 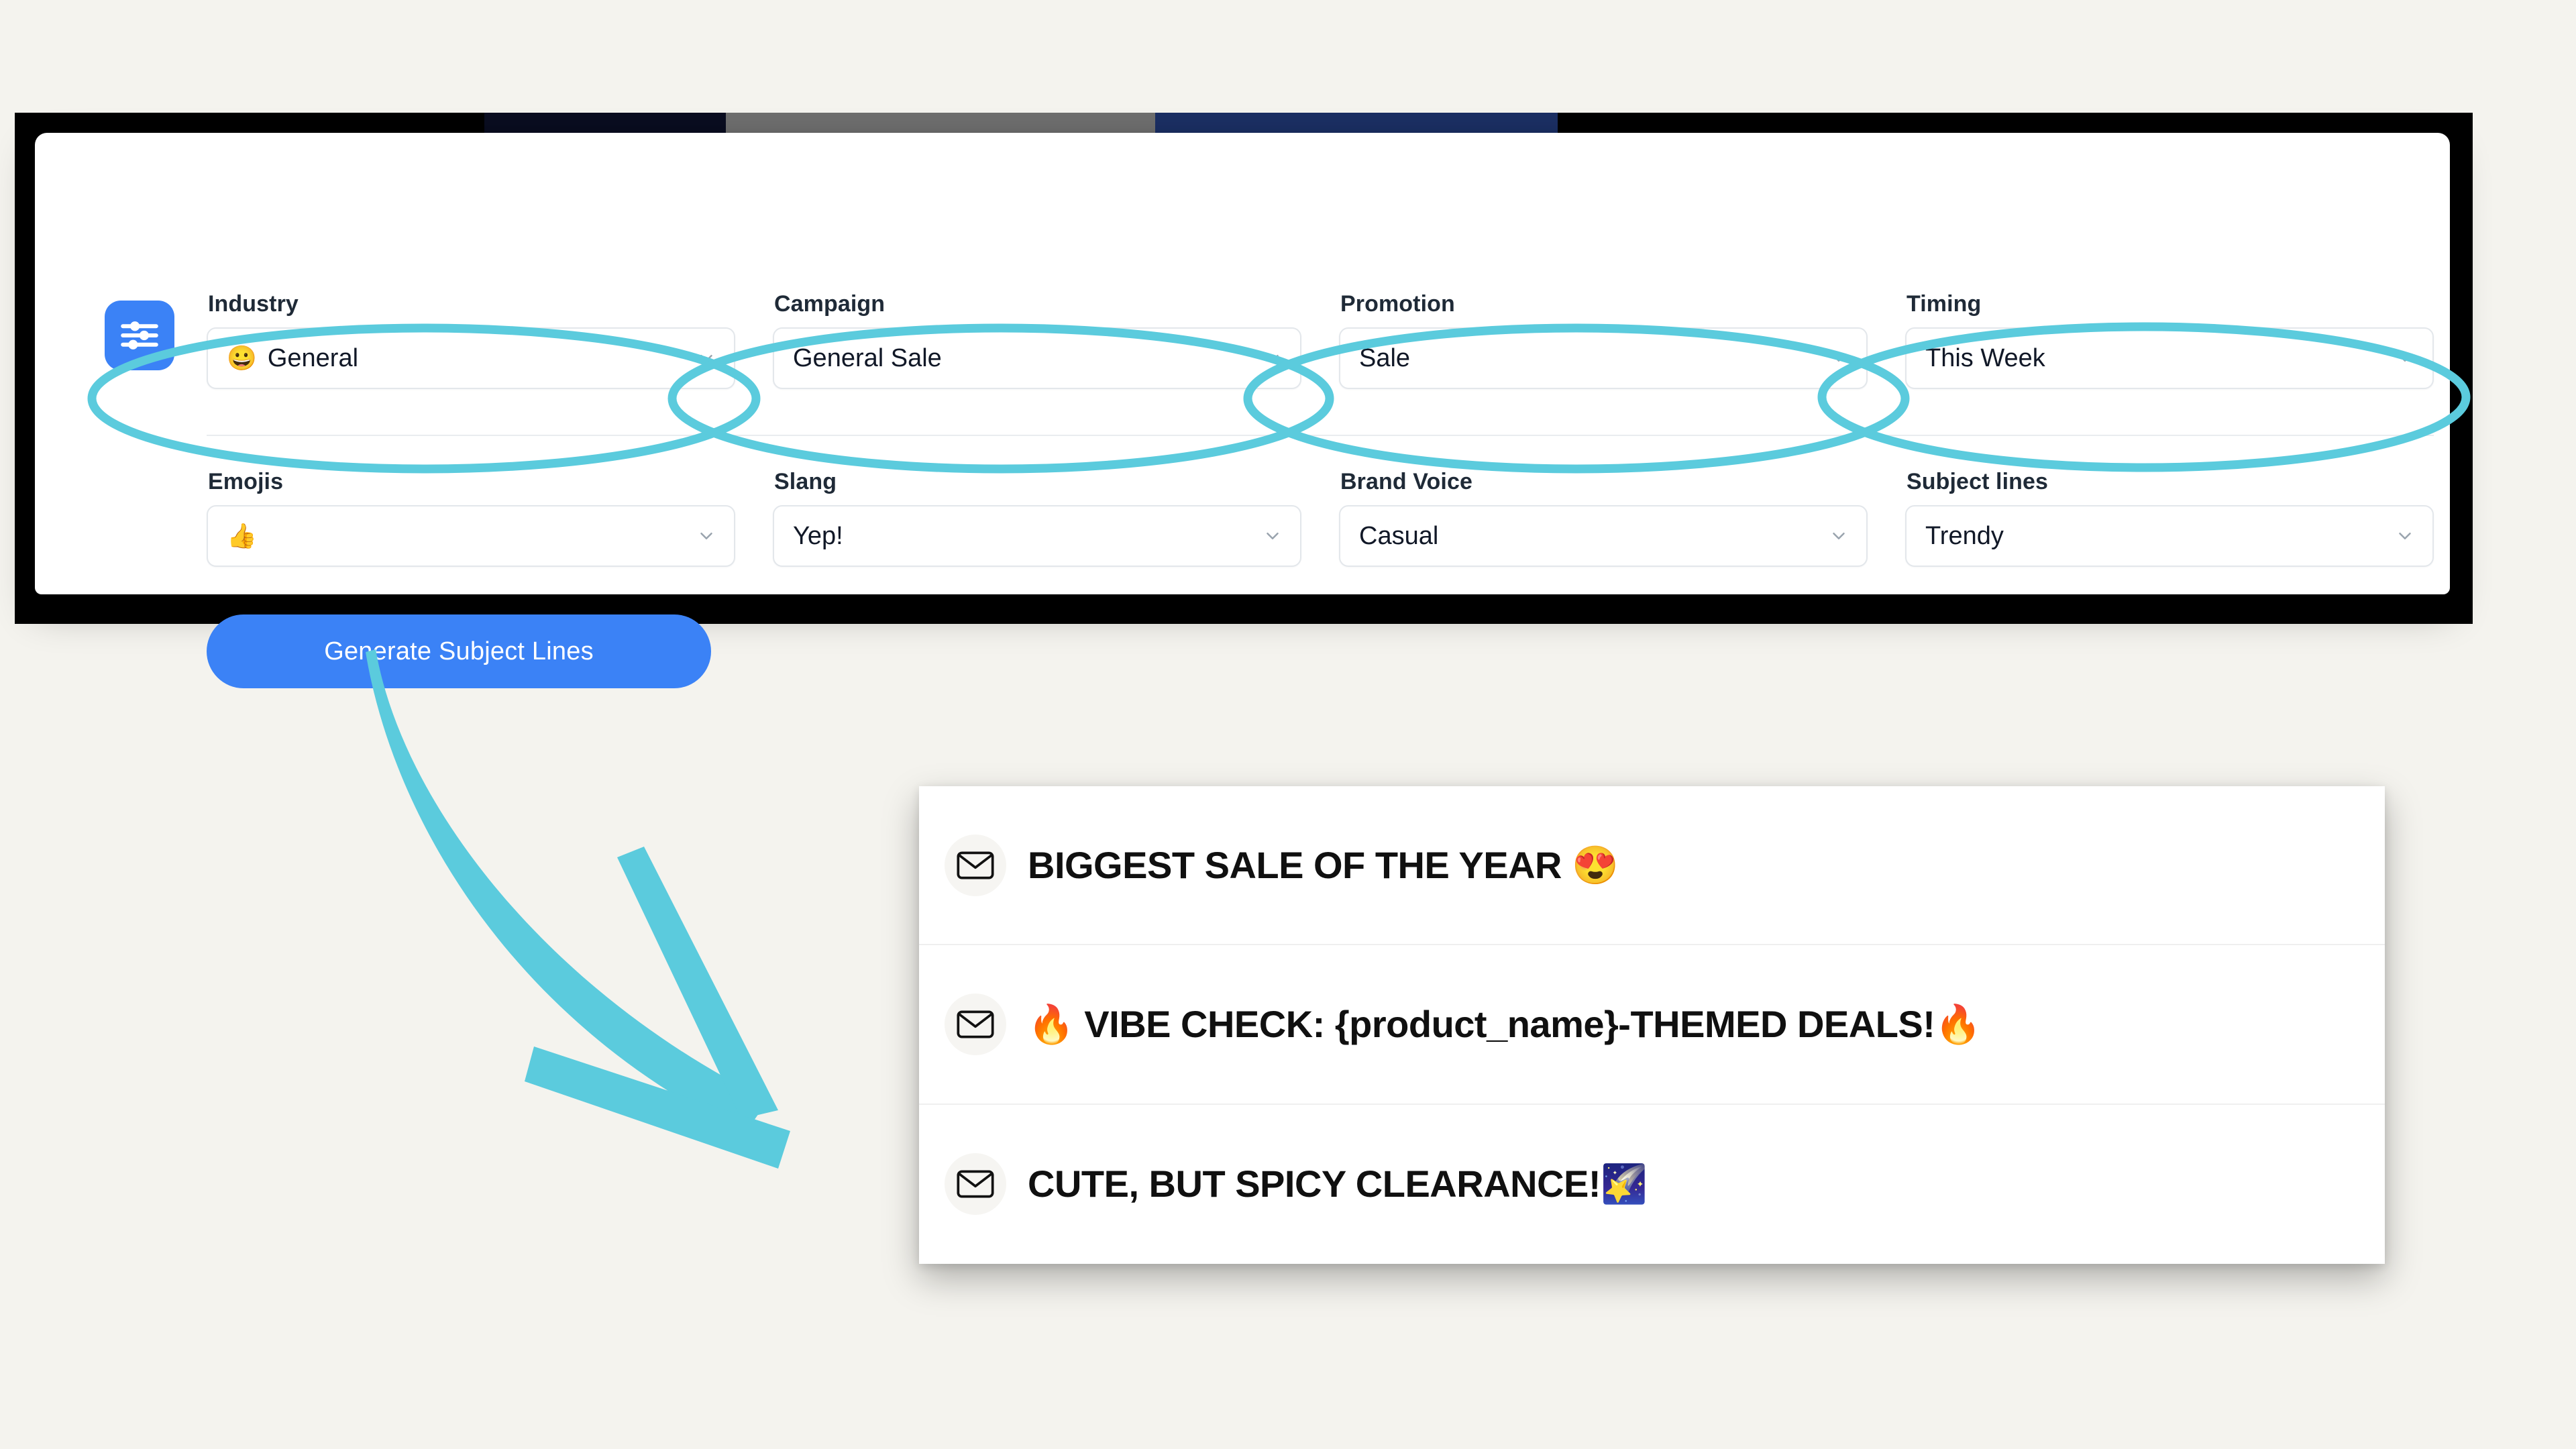 What do you see at coordinates (1603, 536) in the screenshot?
I see `brand-voice-dropdown: Casual` at bounding box center [1603, 536].